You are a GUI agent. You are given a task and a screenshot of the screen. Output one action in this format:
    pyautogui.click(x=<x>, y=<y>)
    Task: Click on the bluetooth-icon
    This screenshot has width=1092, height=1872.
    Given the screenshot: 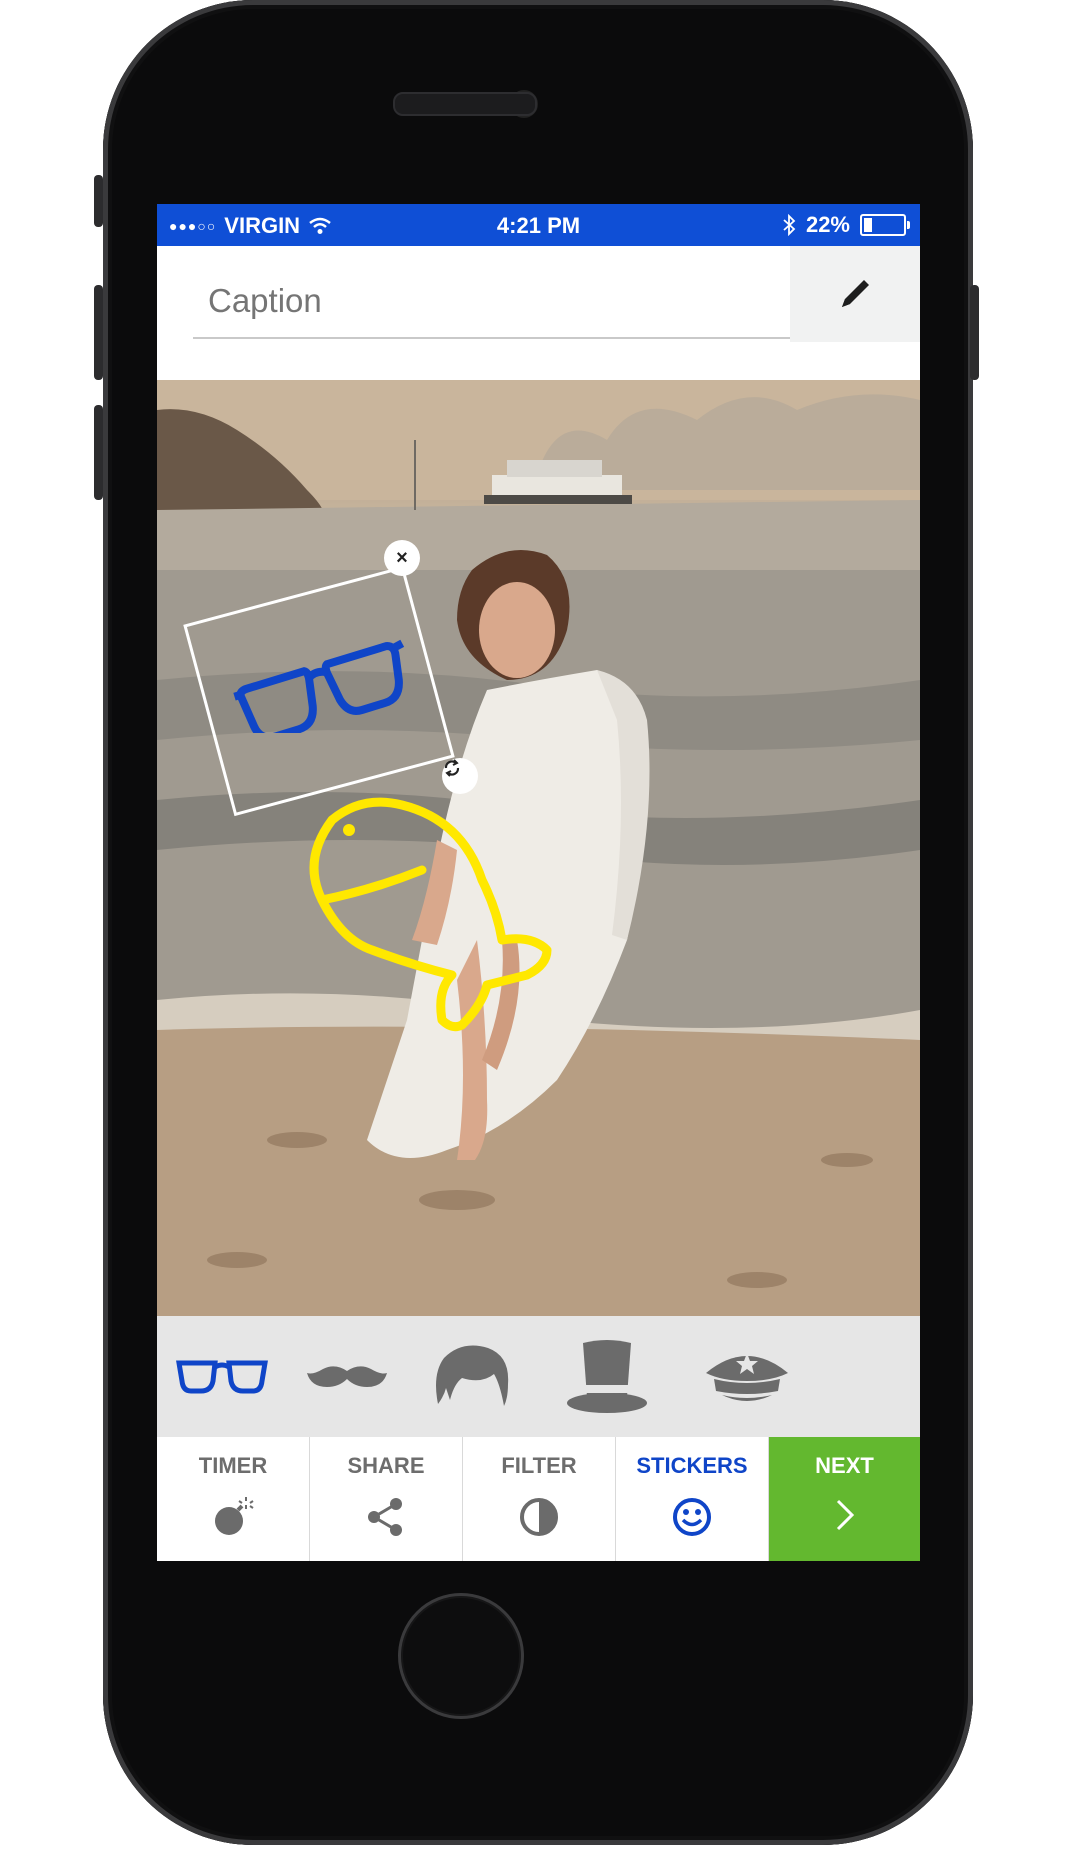 What is the action you would take?
    pyautogui.click(x=789, y=225)
    